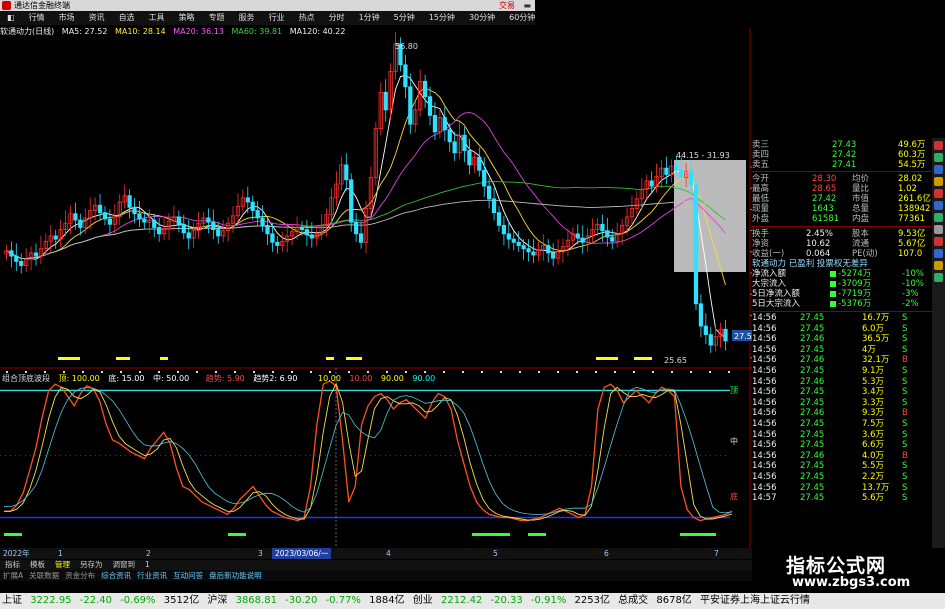 The height and width of the screenshot is (609, 945). Describe the element at coordinates (842, 318) in the screenshot. I see `tick-row-0: 14:56 27.45 16.7万 S` at that location.